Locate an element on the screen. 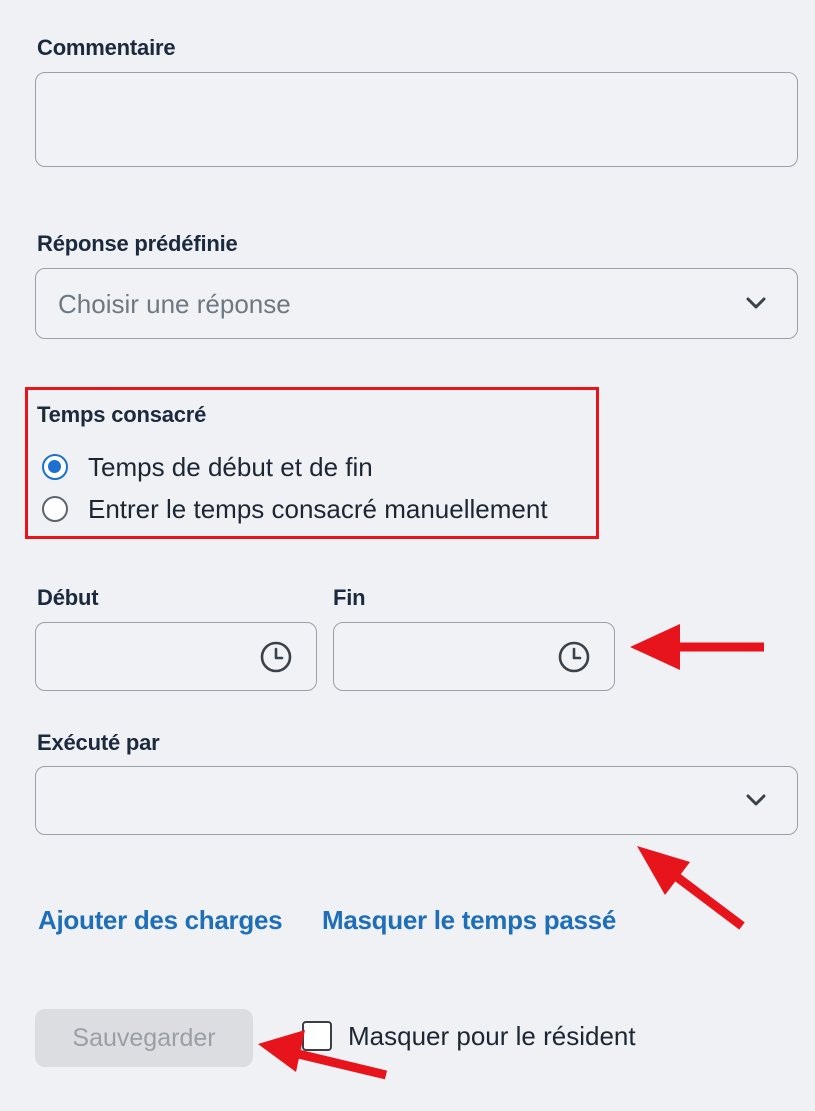  start-time-input is located at coordinates (176, 656).